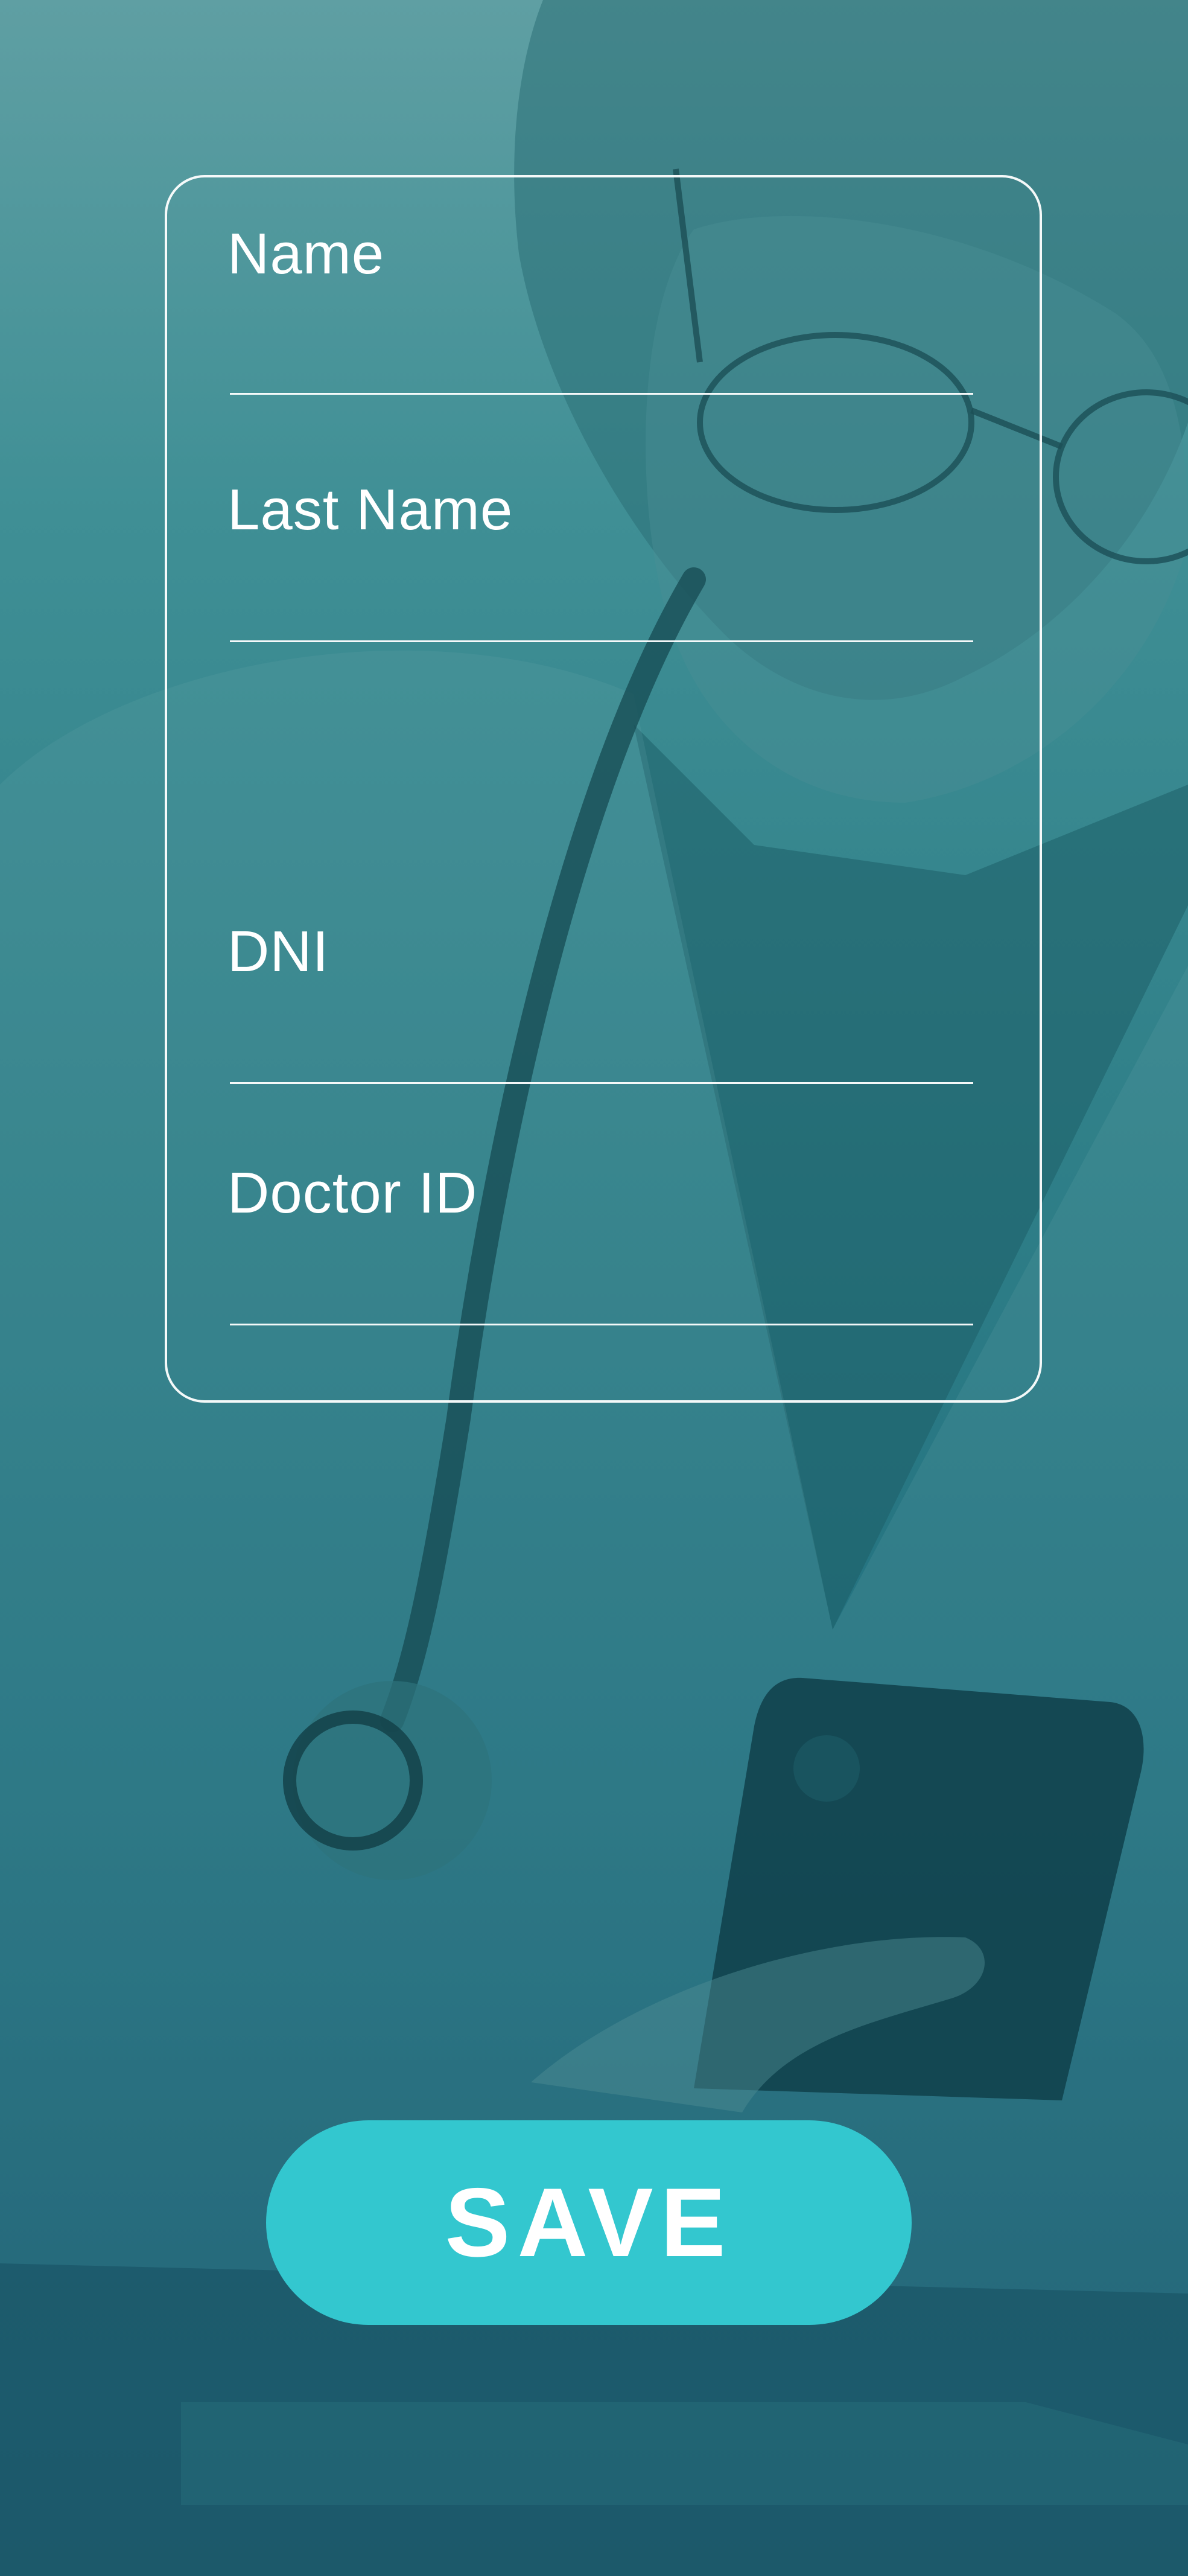 Image resolution: width=1188 pixels, height=2576 pixels. I want to click on last-name-label: Last Name, so click(370, 509).